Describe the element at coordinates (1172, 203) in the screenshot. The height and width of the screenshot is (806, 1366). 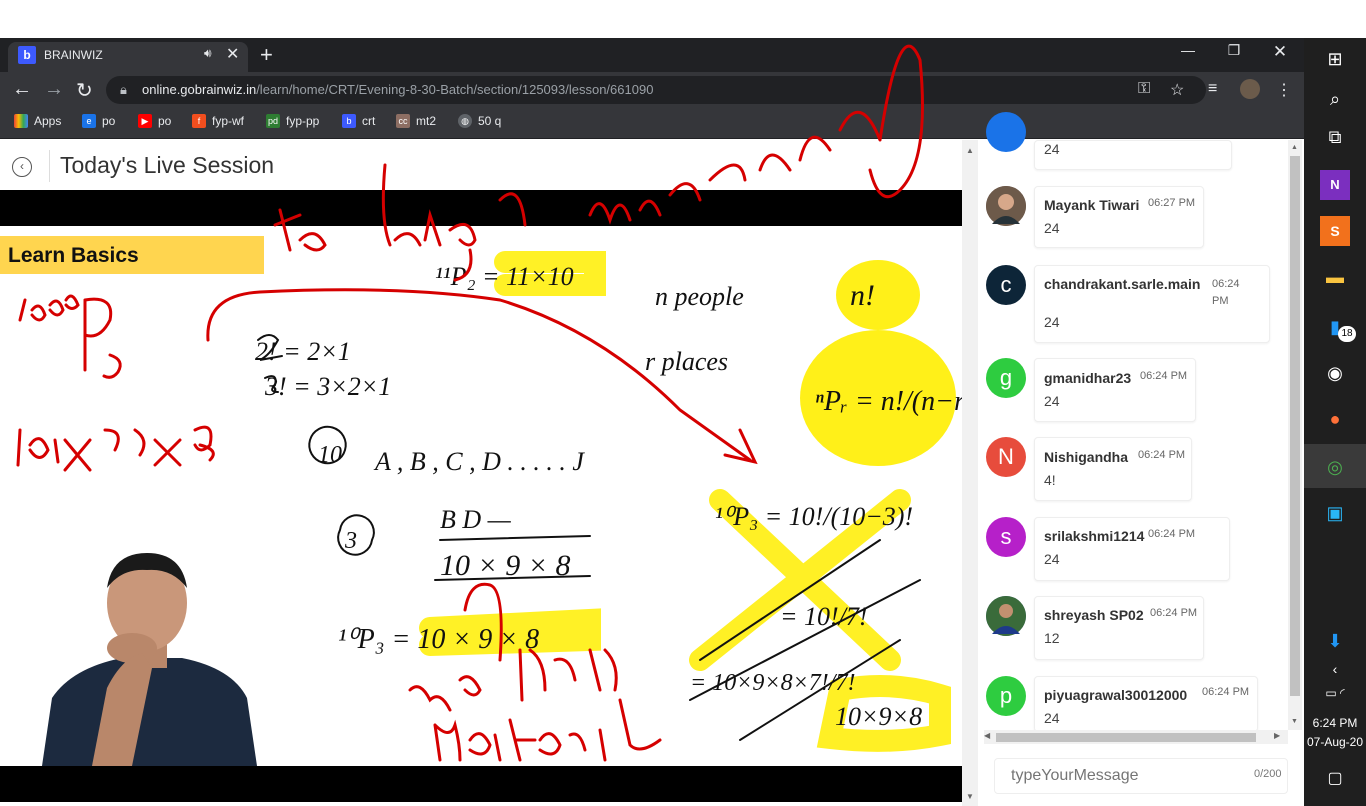
I see `message-time: 06:27 PM` at that location.